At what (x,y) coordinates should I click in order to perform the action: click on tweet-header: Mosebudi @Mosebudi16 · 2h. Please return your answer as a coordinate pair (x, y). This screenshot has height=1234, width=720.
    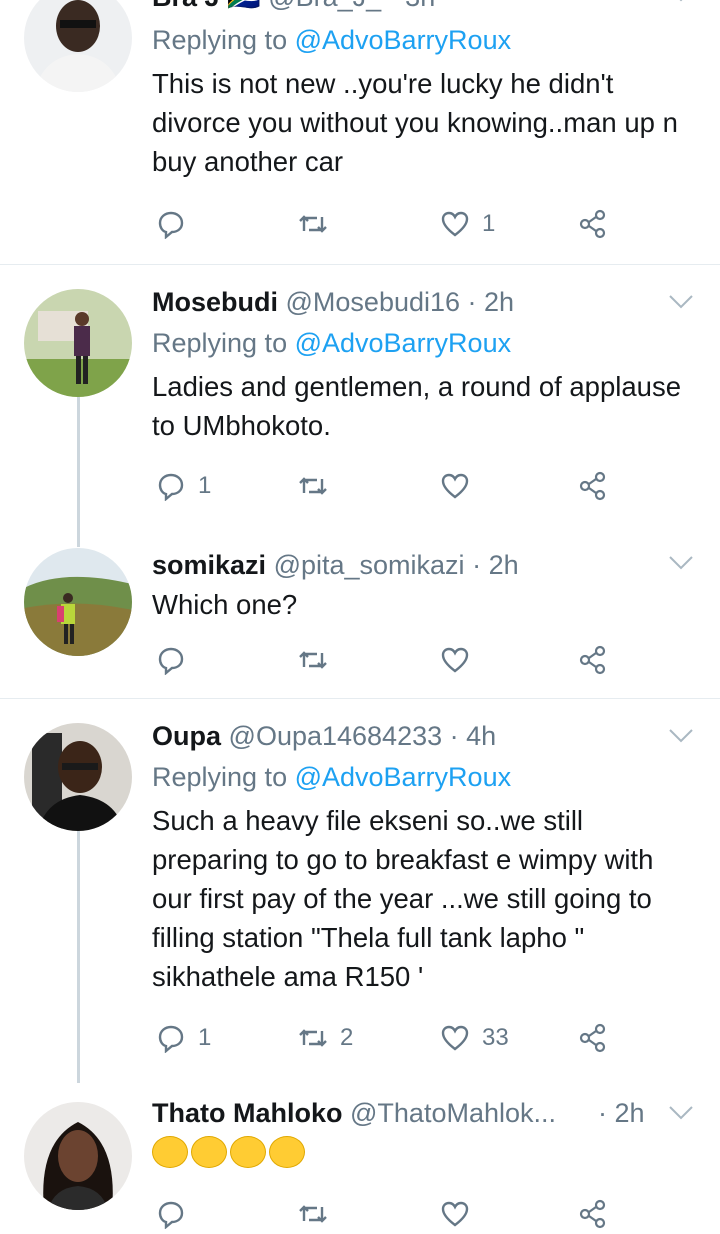
    Looking at the image, I should click on (422, 302).